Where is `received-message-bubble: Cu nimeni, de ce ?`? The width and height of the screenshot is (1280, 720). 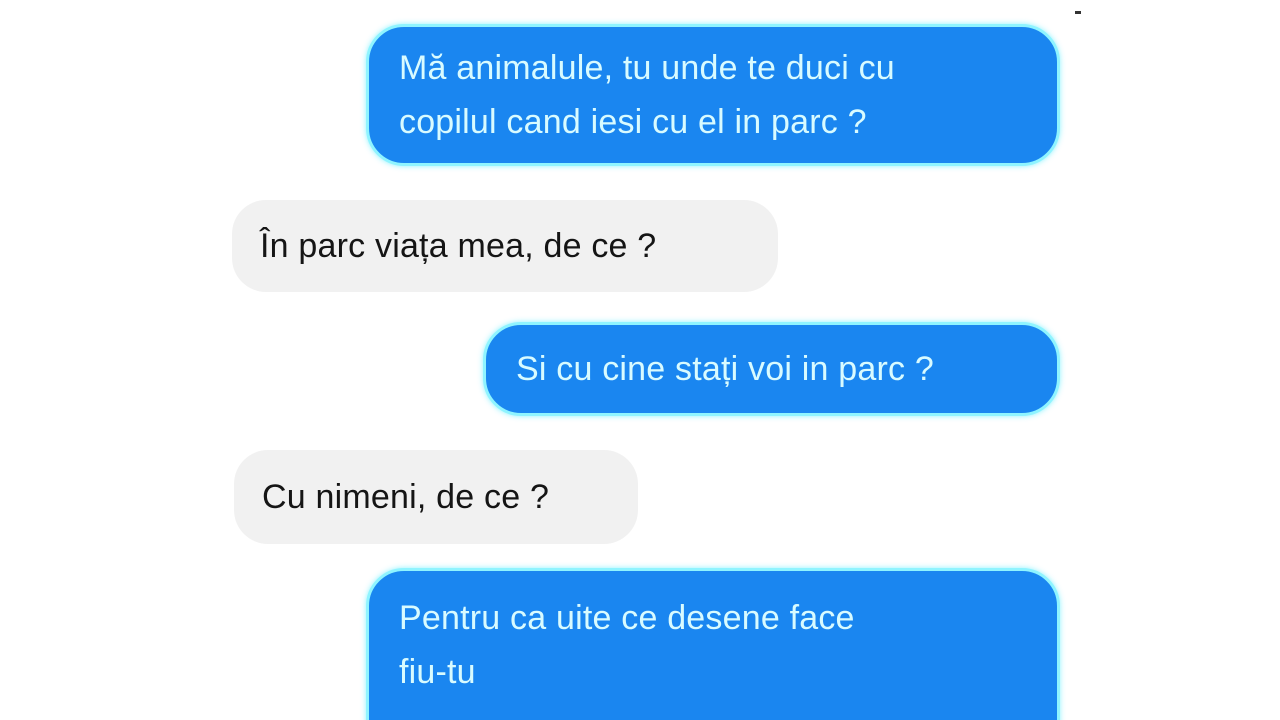 received-message-bubble: Cu nimeni, de ce ? is located at coordinates (436, 497).